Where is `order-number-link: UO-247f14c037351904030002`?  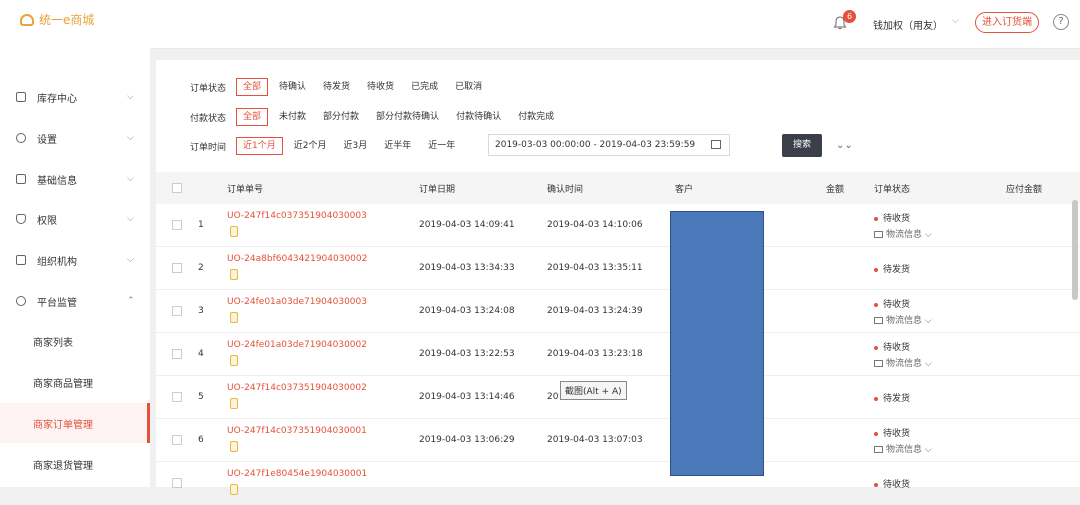
order-number-link: UO-247f14c037351904030002 is located at coordinates (297, 388).